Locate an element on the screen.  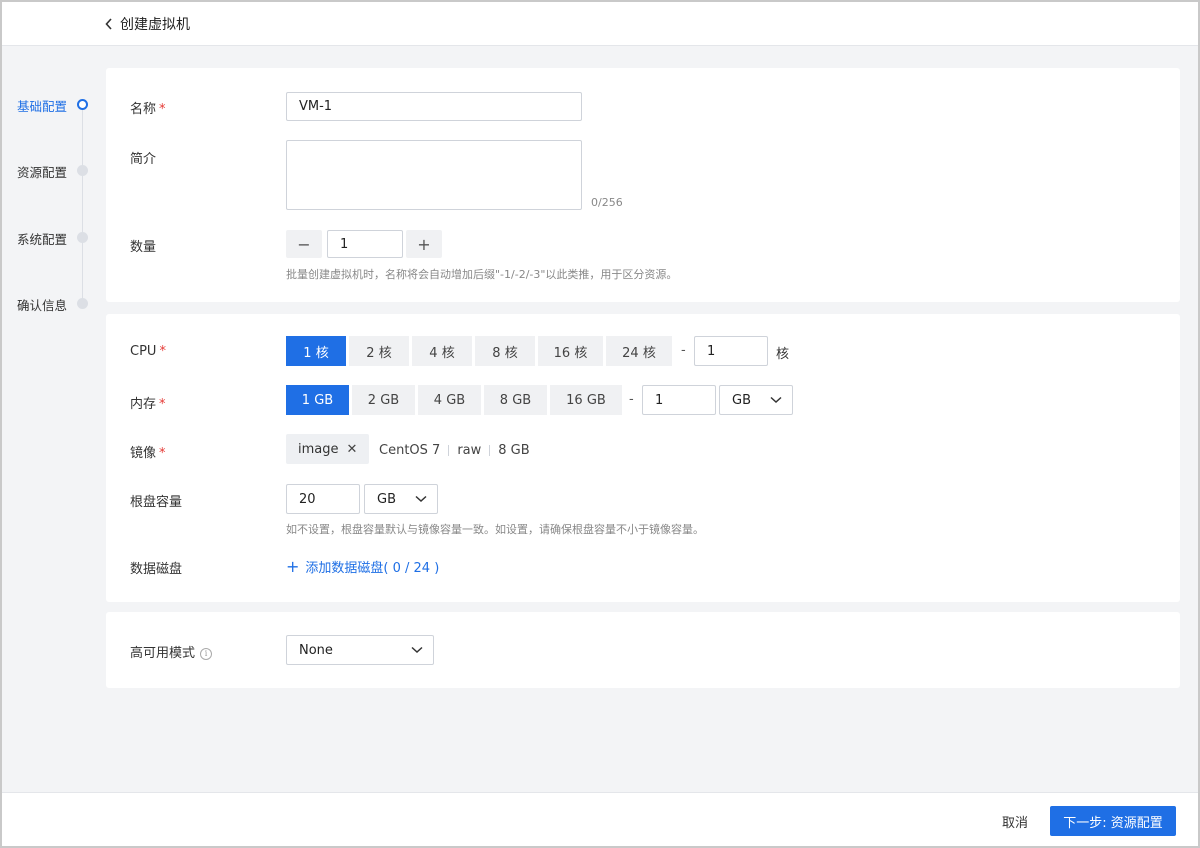
mem-option-16: 16 GB is located at coordinates (586, 400).